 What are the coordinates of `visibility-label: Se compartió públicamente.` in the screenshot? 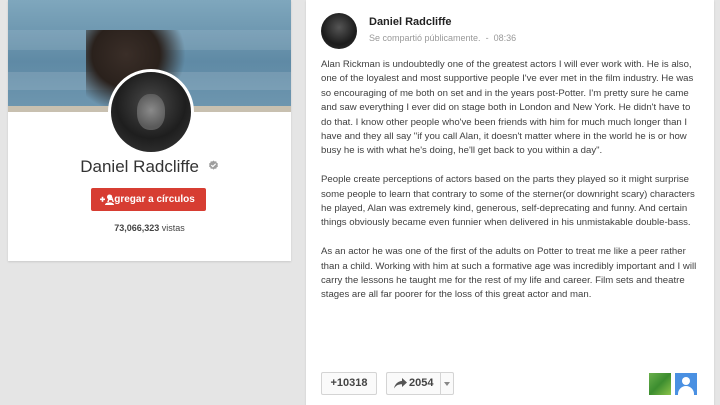 It's located at (425, 38).